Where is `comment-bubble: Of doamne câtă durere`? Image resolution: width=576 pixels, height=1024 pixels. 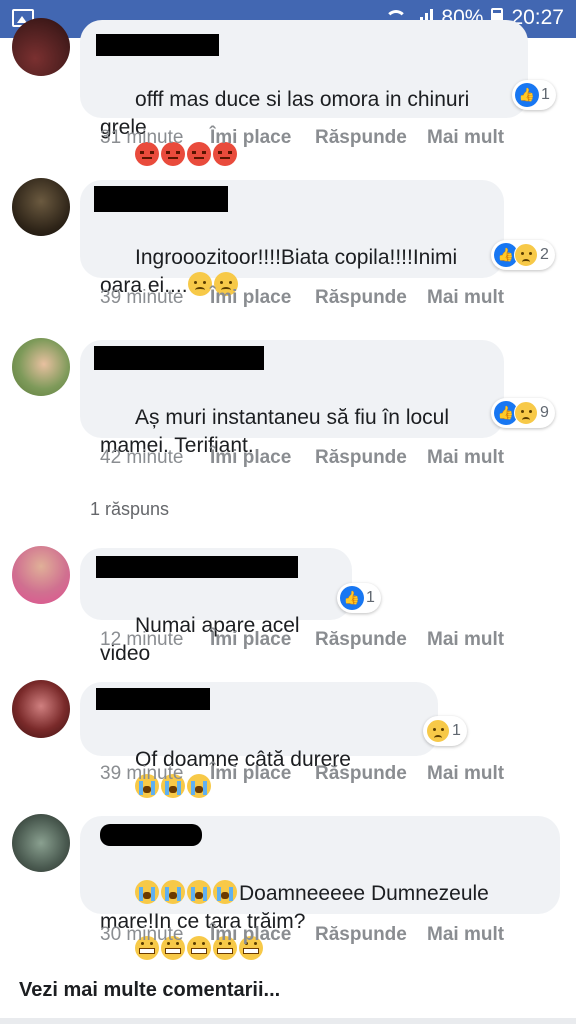 comment-bubble: Of doamne câtă durere is located at coordinates (259, 740).